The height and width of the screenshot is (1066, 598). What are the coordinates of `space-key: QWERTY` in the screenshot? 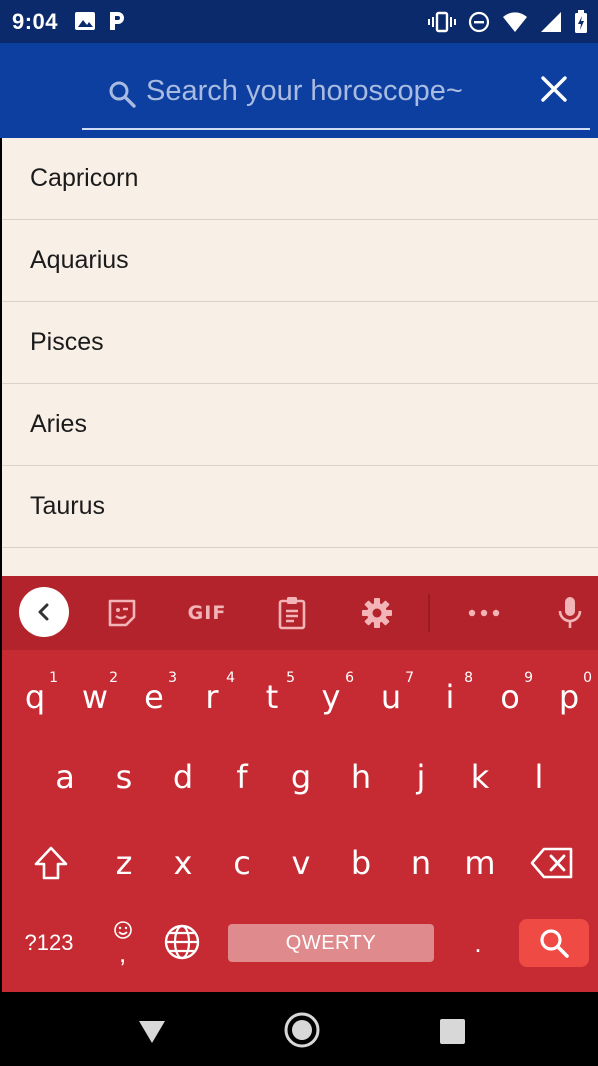 It's located at (331, 943).